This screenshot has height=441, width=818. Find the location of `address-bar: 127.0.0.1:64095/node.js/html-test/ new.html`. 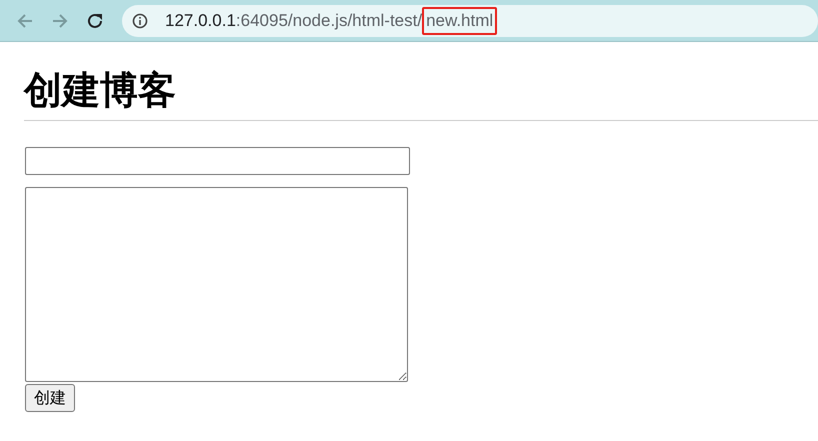

address-bar: 127.0.0.1:64095/node.js/html-test/ new.html is located at coordinates (470, 20).